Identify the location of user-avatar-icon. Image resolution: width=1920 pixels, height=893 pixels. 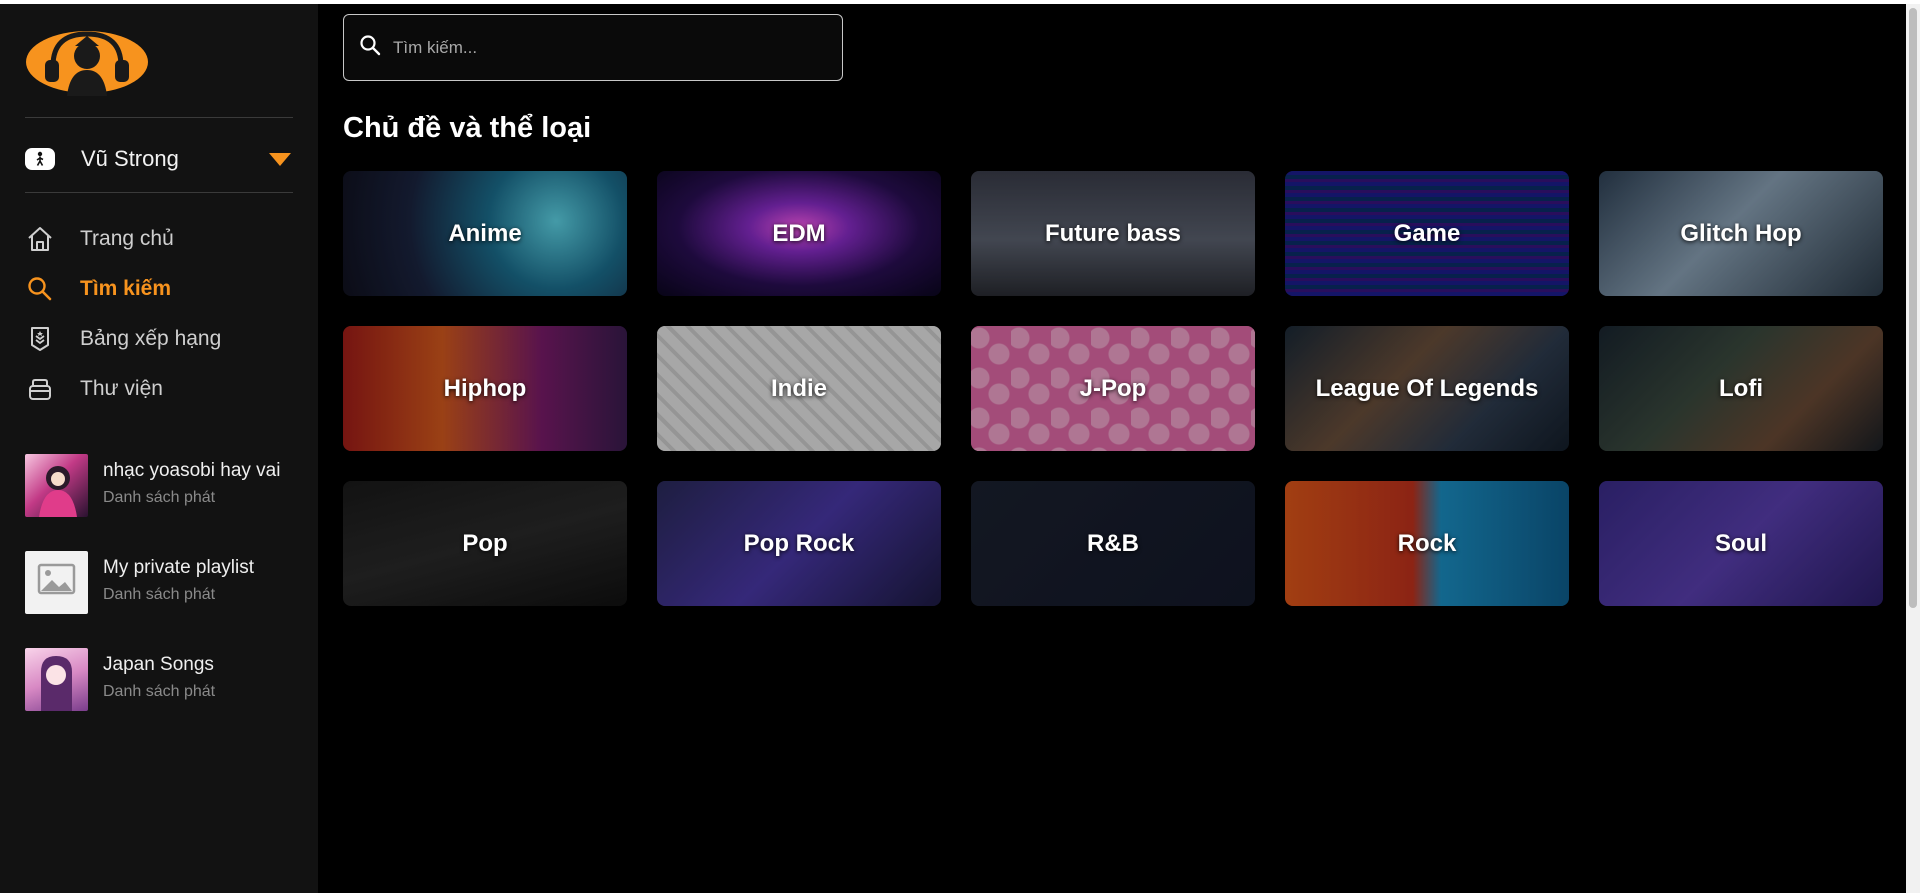
(40, 158).